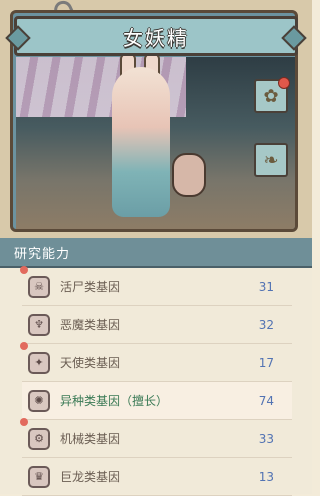  I want to click on research-value: 33, so click(266, 438).